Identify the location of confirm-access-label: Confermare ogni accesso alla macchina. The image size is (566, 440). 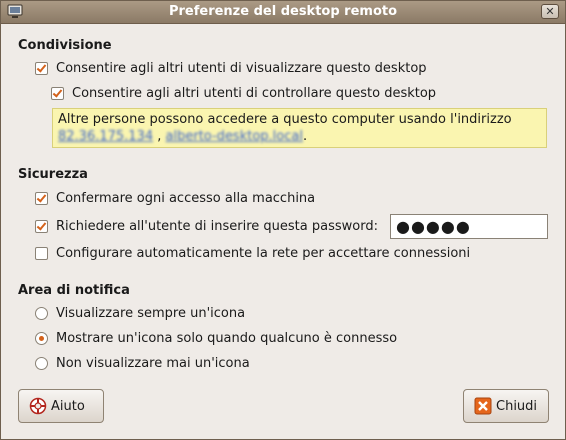
(186, 198).